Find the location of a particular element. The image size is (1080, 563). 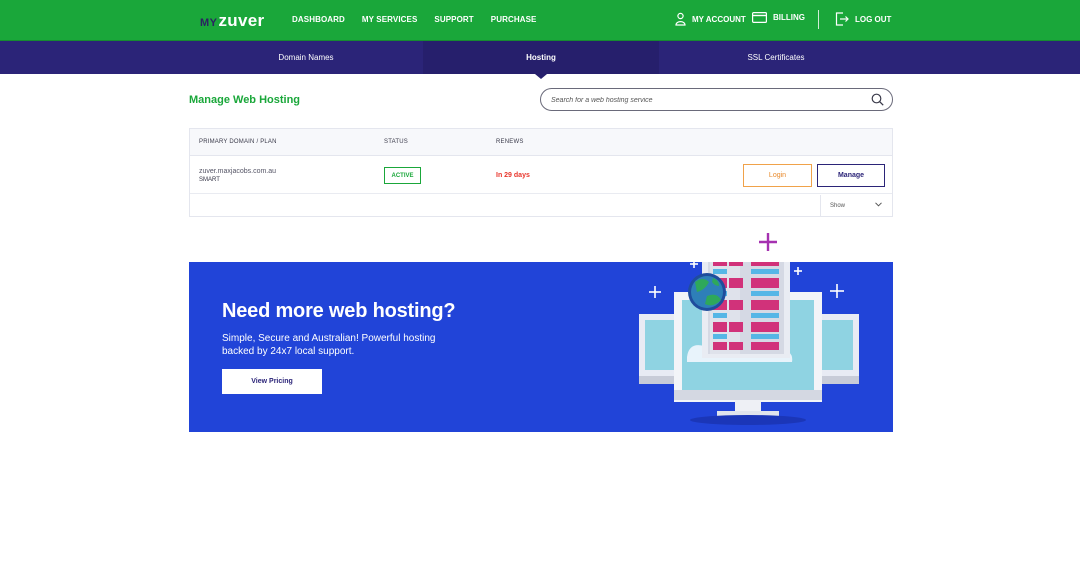

nav-divider is located at coordinates (818, 19).